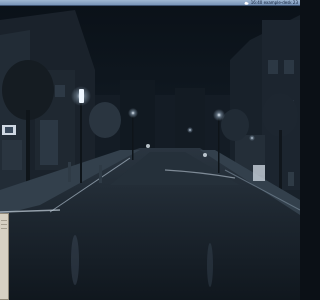 The image size is (320, 300). What do you see at coordinates (246, 3) in the screenshot?
I see `cloud-icon` at bounding box center [246, 3].